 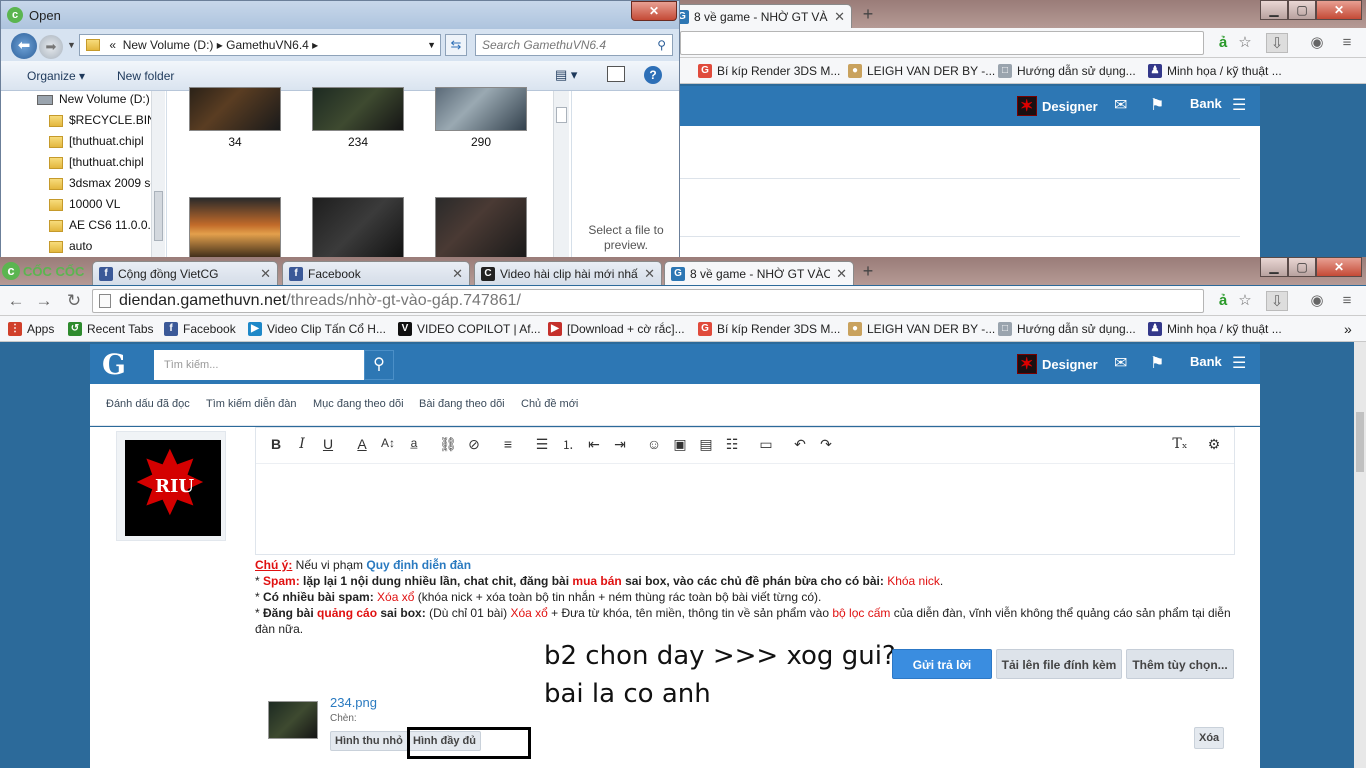 What do you see at coordinates (173, 488) in the screenshot?
I see `avatar: ✸ RIU` at bounding box center [173, 488].